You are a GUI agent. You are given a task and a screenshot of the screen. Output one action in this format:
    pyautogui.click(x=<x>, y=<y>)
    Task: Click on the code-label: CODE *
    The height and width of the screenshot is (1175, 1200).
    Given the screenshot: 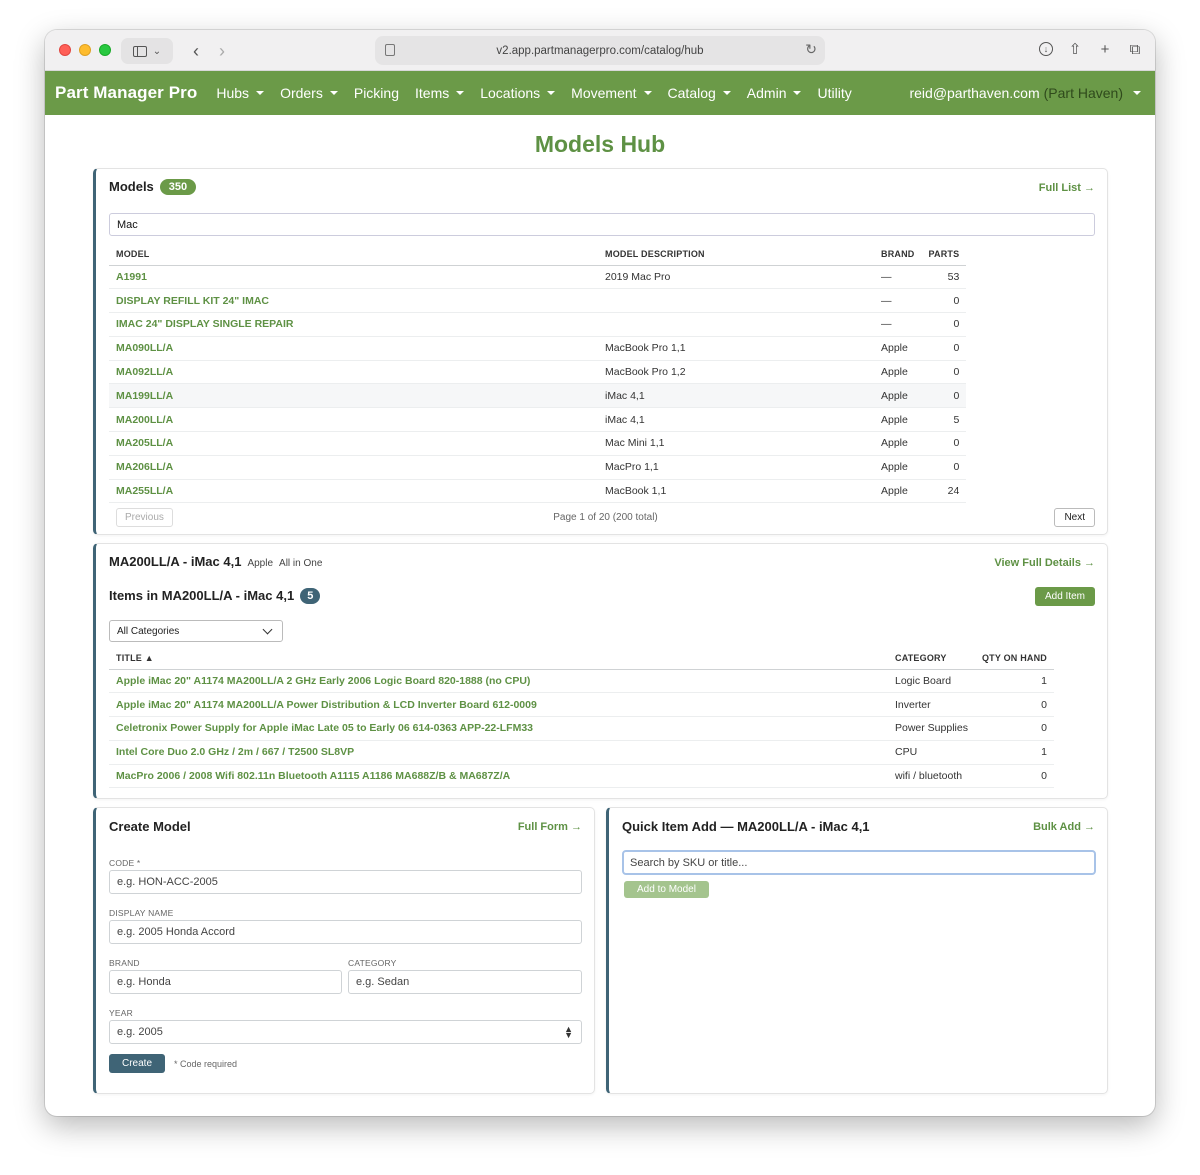 What is the action you would take?
    pyautogui.click(x=125, y=863)
    